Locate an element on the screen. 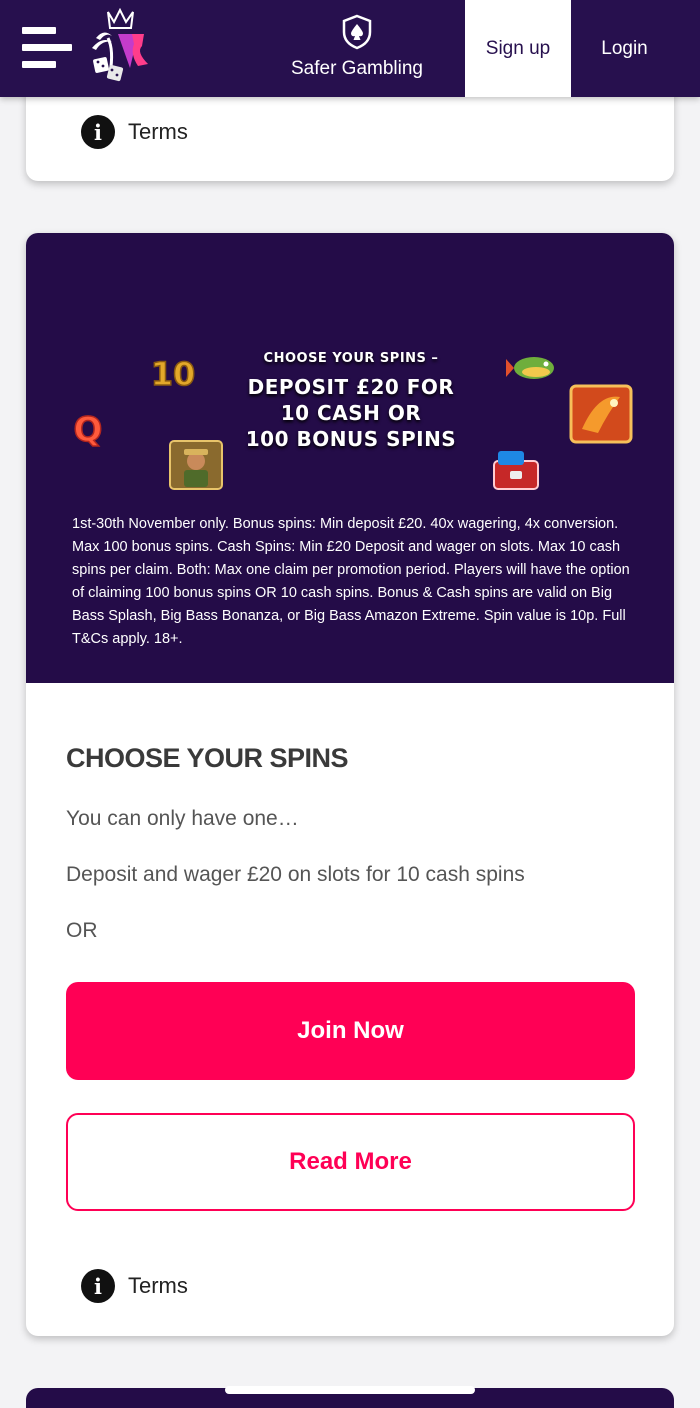 The image size is (700, 1408). home-indicator is located at coordinates (350, 1390).